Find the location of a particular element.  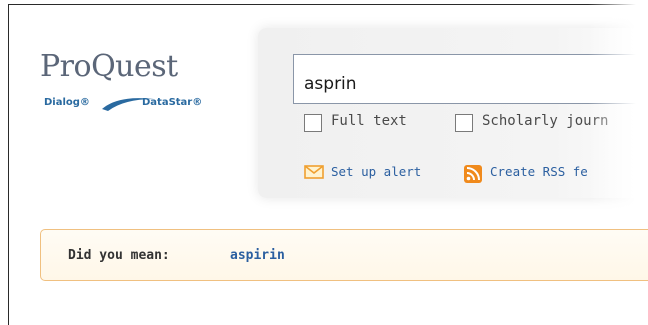

logo-datastar-text: DataStar® is located at coordinates (172, 102).